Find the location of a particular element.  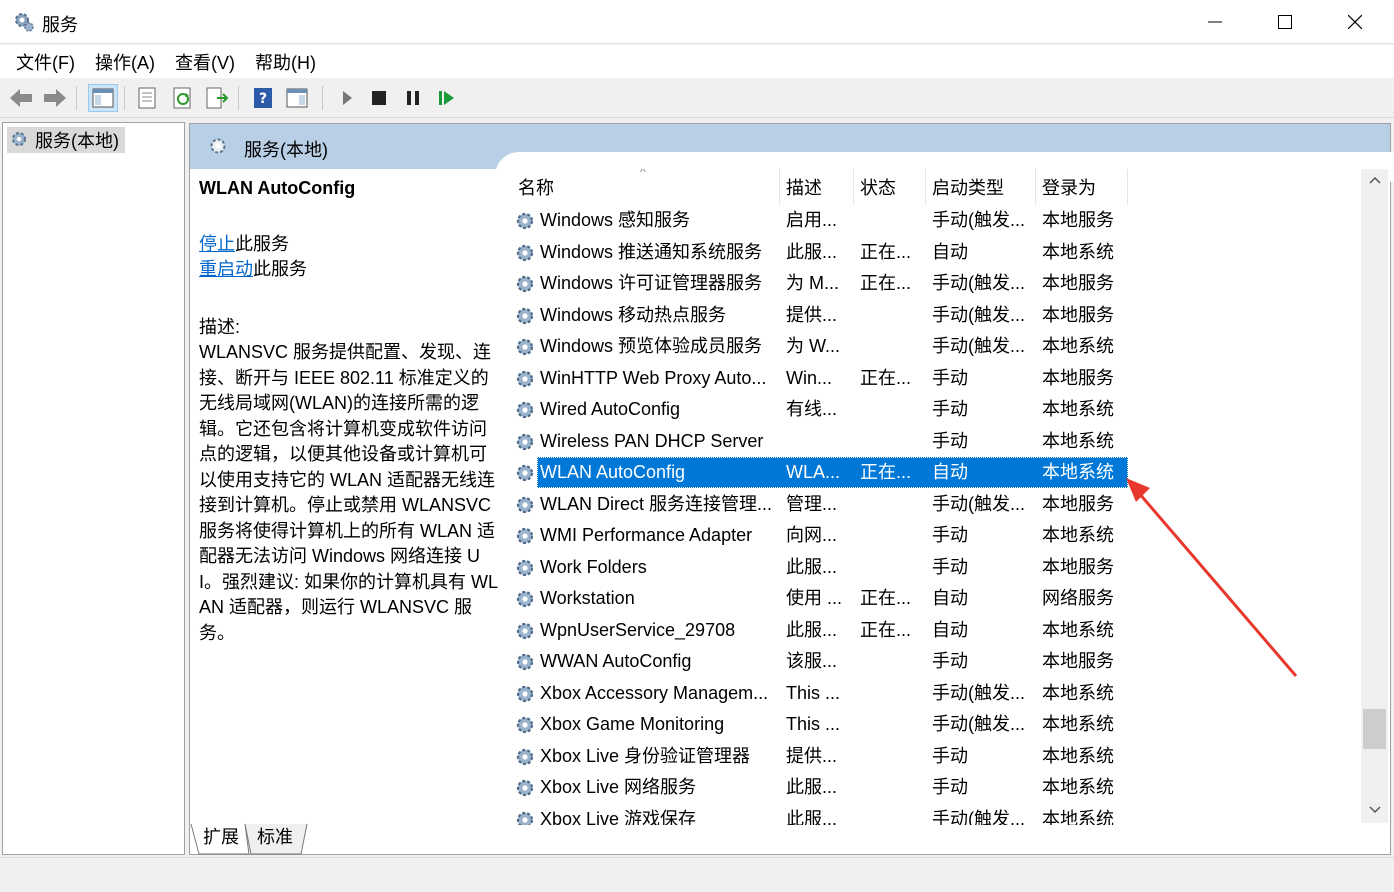

column-header-logon-as: 登录为 is located at coordinates (1082, 187).